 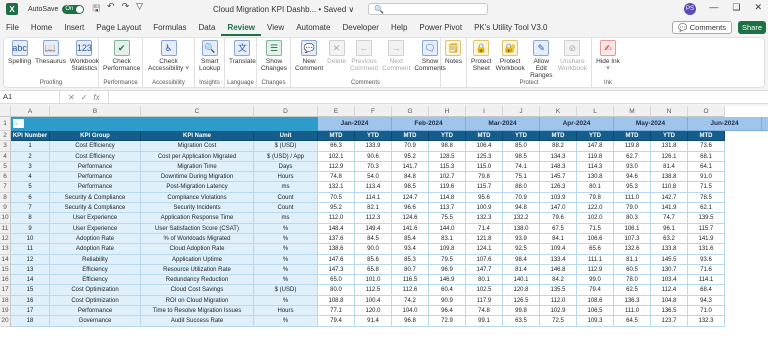 What do you see at coordinates (669, 146) in the screenshot?
I see `value-cell: 131.8` at bounding box center [669, 146].